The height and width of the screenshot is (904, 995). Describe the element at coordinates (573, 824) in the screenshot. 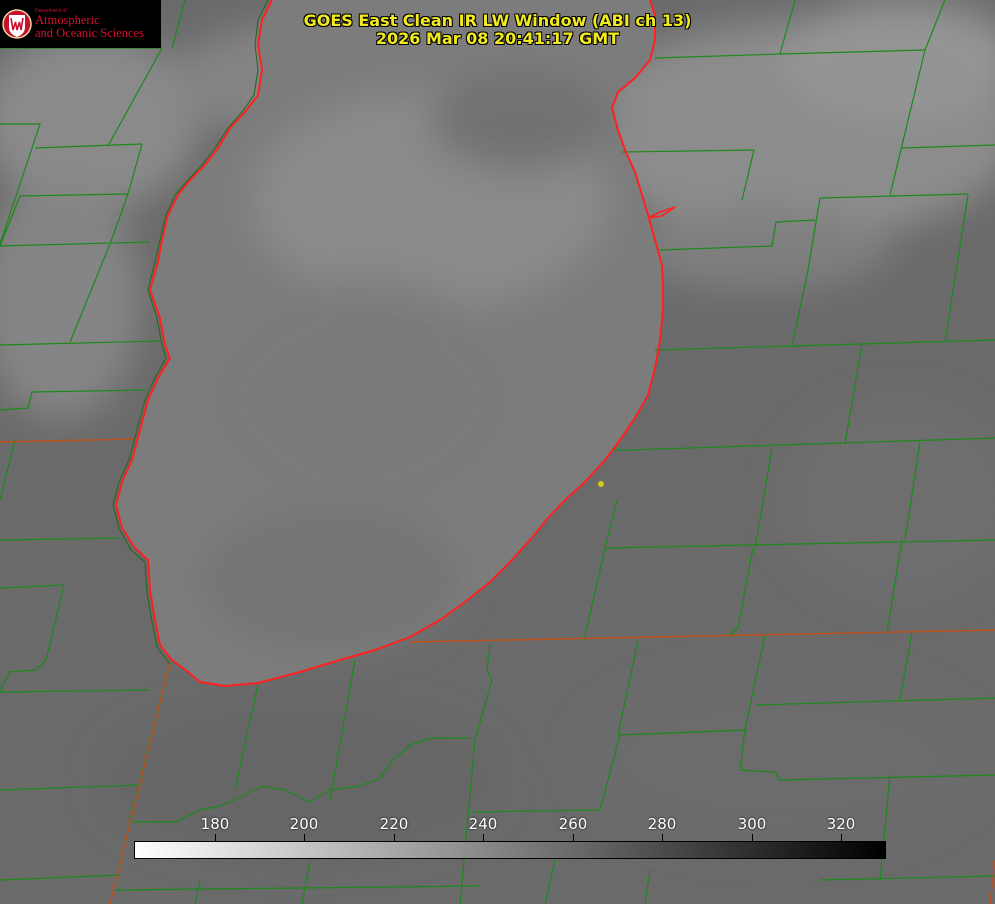

I see `colorbar-tick-label: 260` at that location.